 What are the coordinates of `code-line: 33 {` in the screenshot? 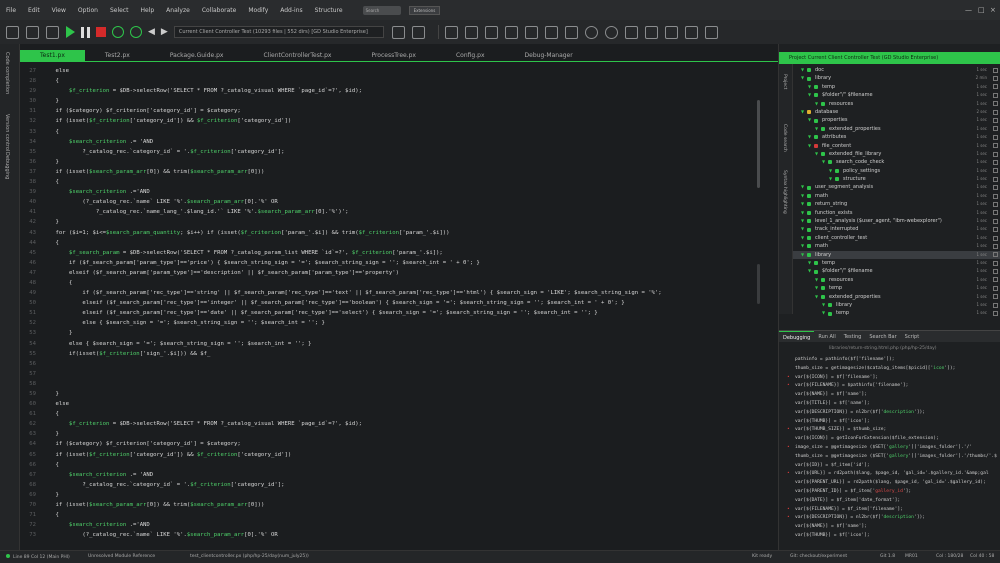 It's located at (390, 132).